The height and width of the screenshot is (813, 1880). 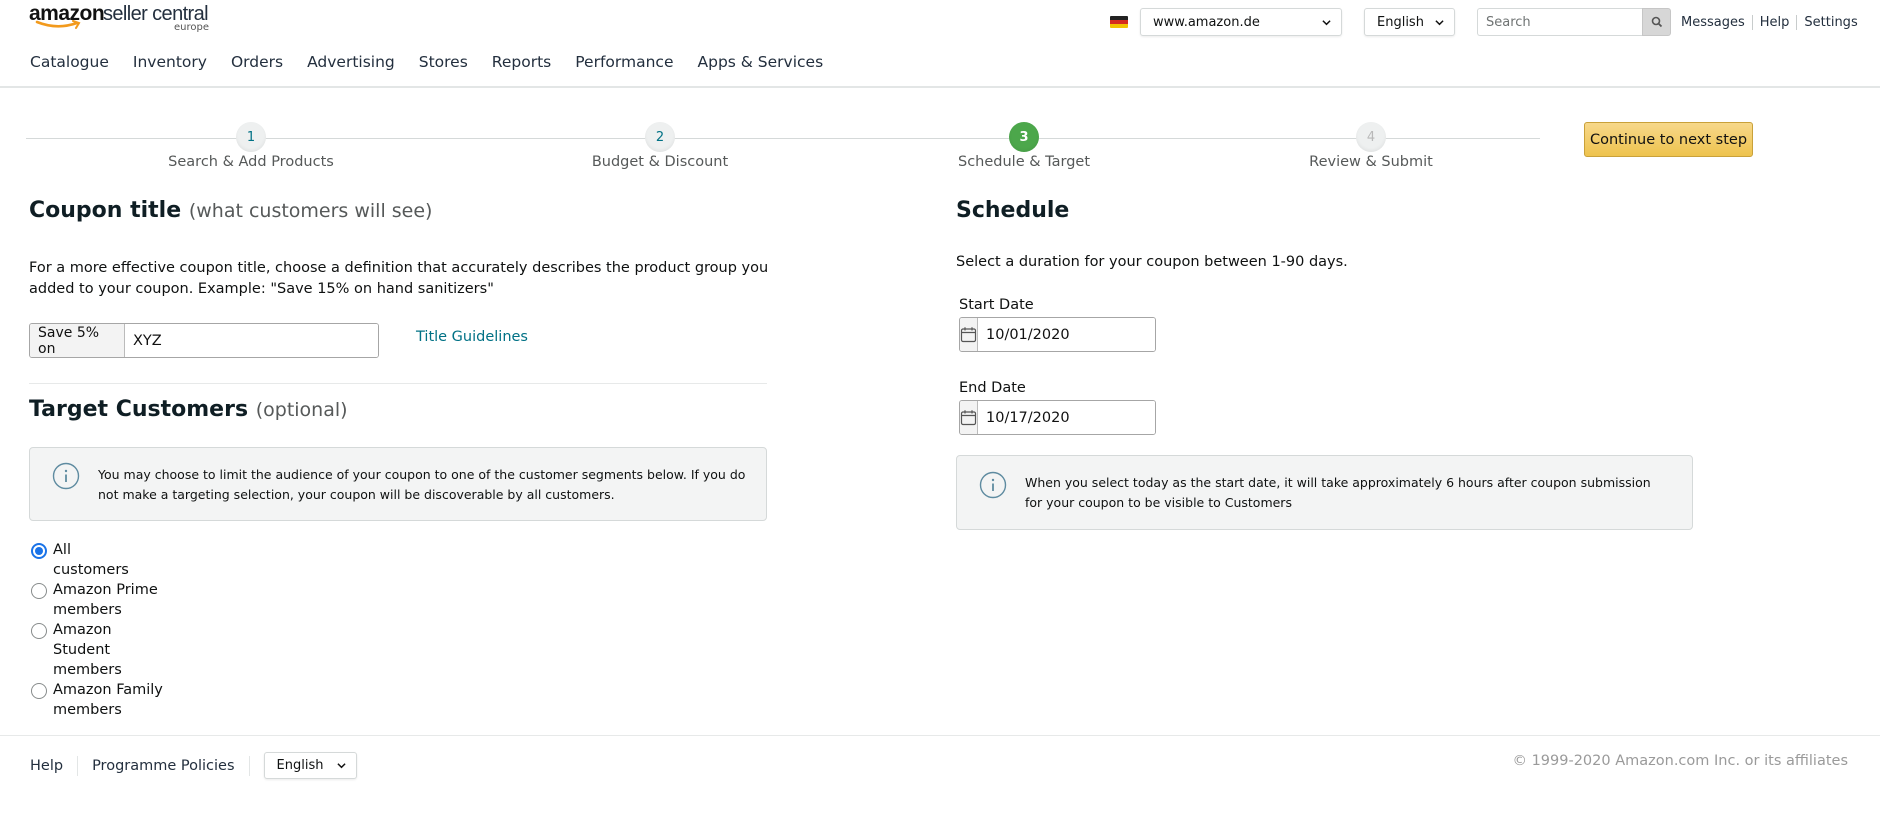 I want to click on step-schedule-target: 3 Schedule & Target, so click(x=1024, y=146).